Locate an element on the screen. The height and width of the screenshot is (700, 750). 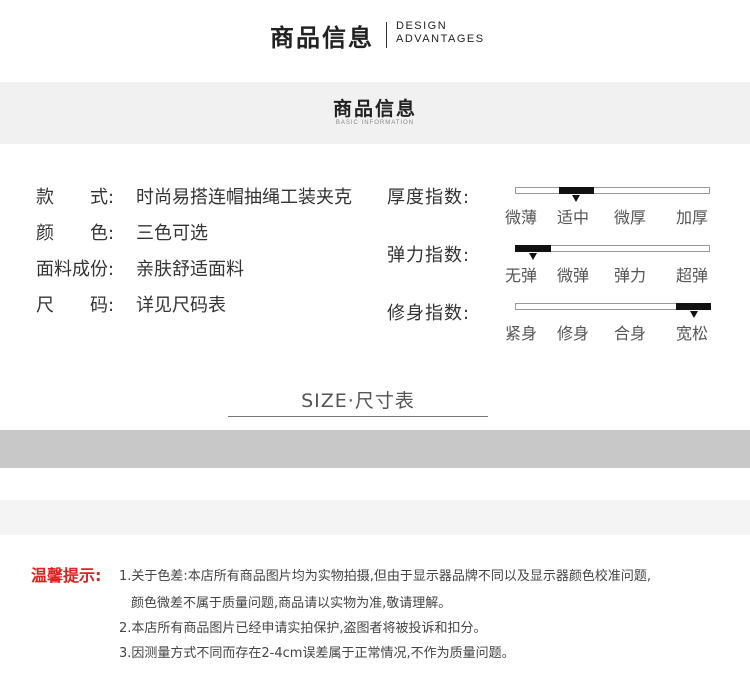
elasticity-index-label: 弹力指数: is located at coordinates (429, 255).